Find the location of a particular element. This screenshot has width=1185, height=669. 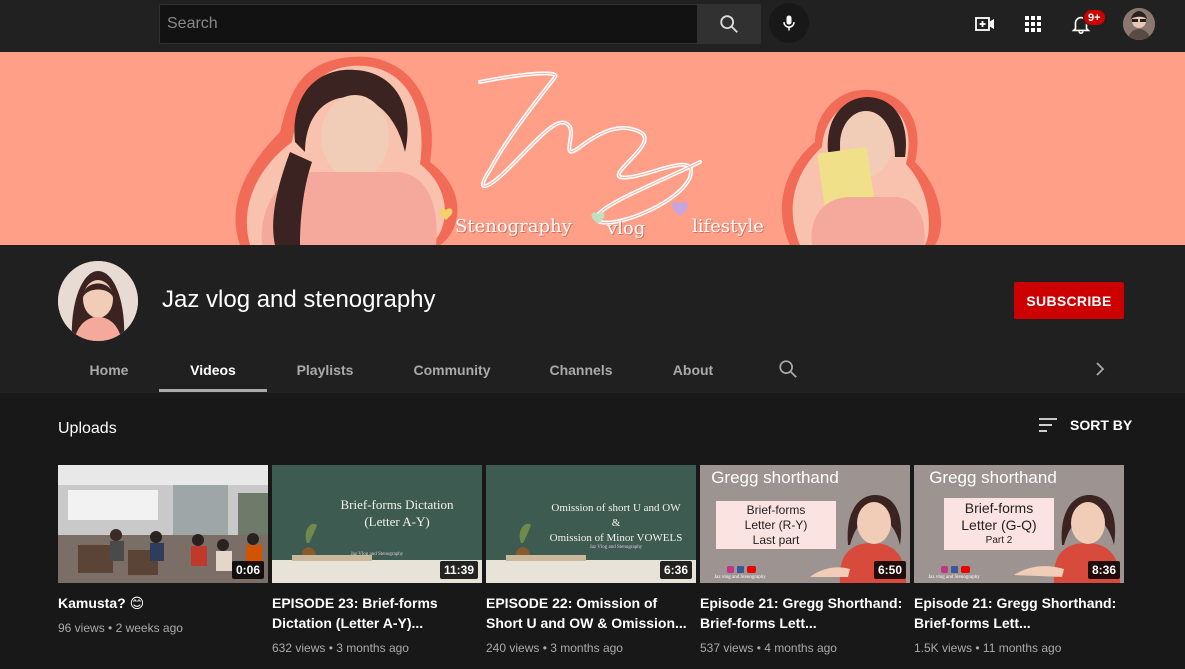

subscribe-button: SUBSCRIBE is located at coordinates (1069, 300).